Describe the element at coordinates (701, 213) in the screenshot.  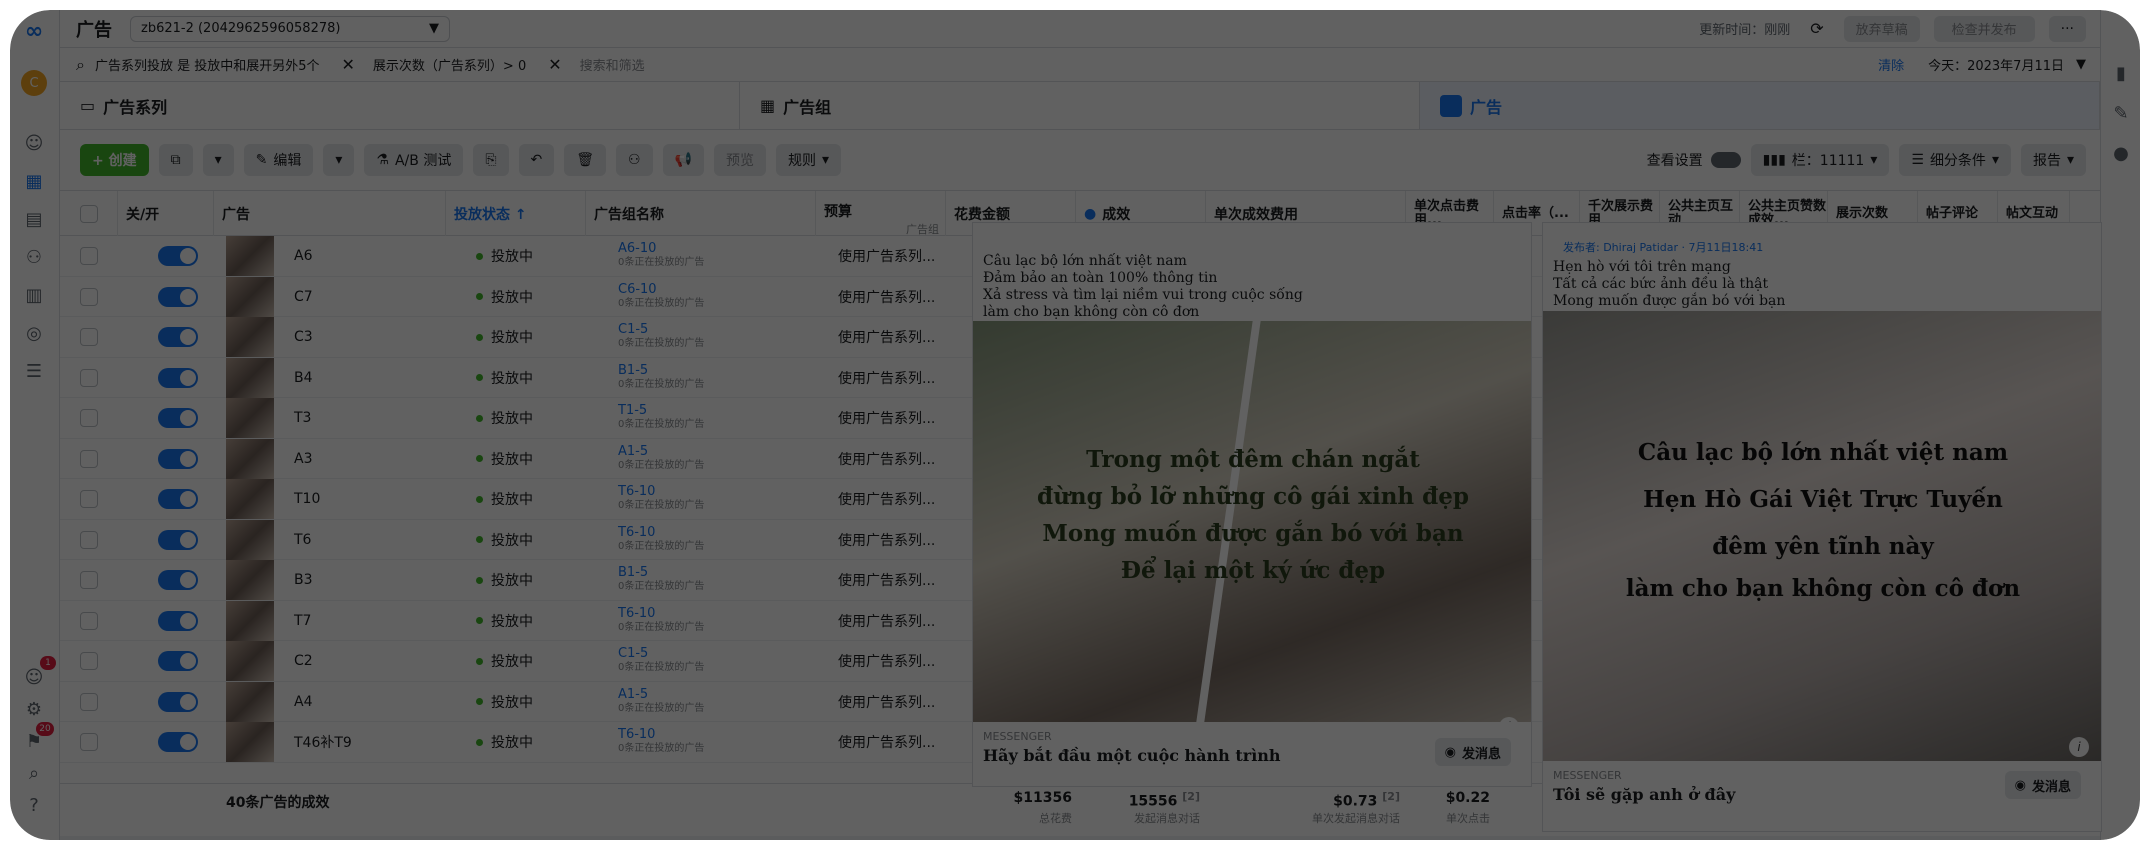
I see `col-adset-name: 广告组名称` at that location.